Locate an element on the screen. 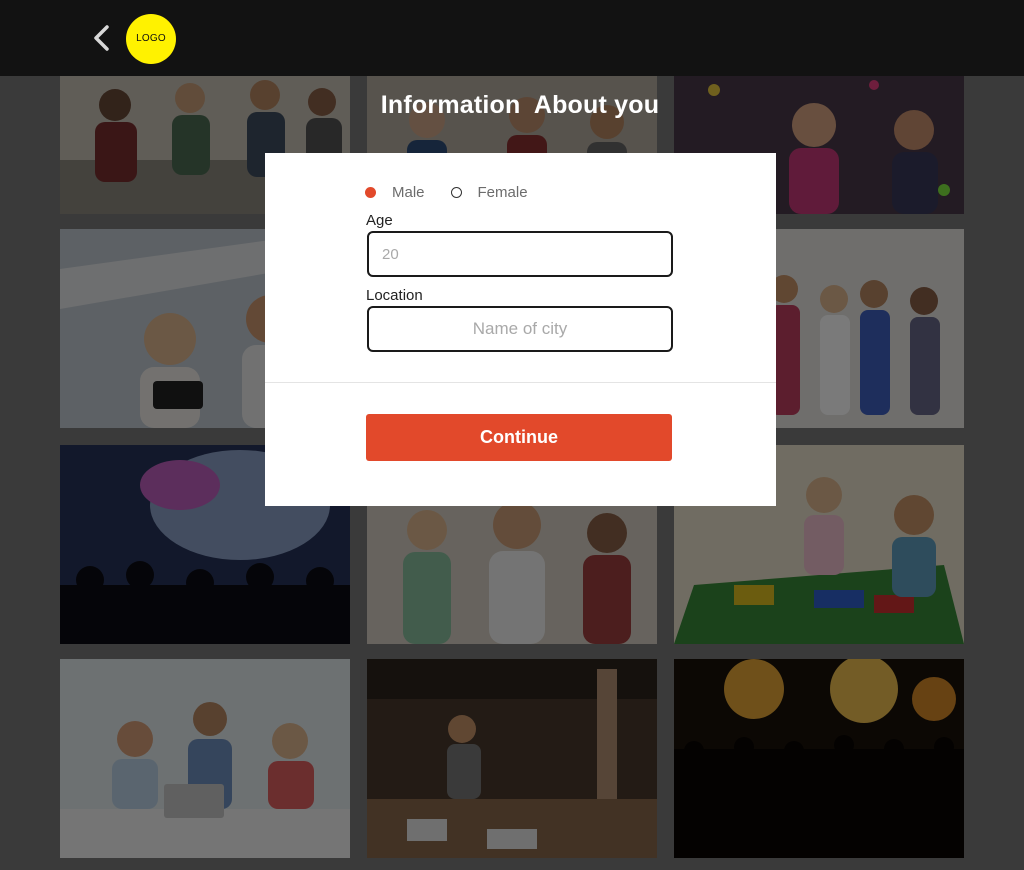  gender-radio-group: Male Female is located at coordinates (446, 192).